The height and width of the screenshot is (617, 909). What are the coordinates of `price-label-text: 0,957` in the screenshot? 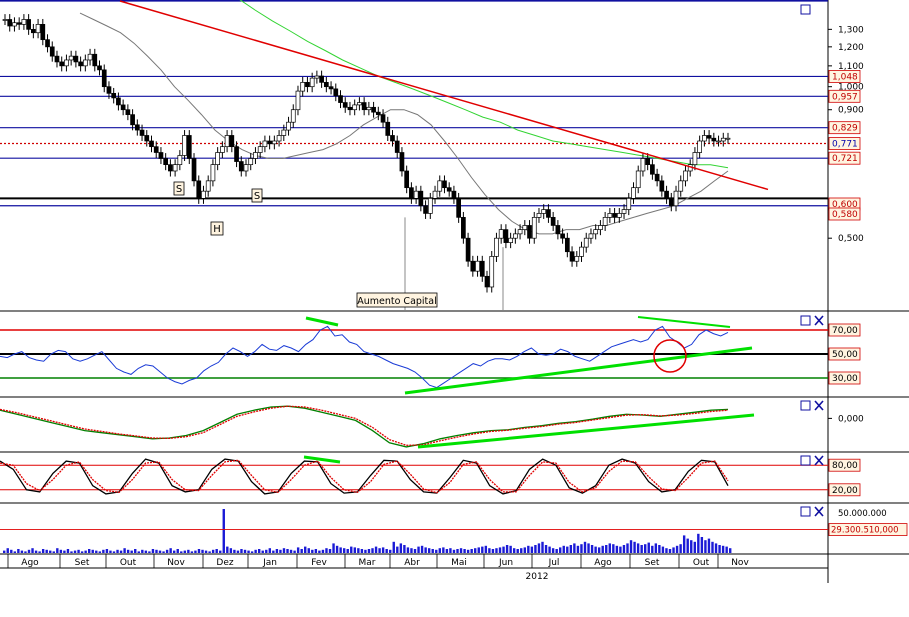 It's located at (845, 97).